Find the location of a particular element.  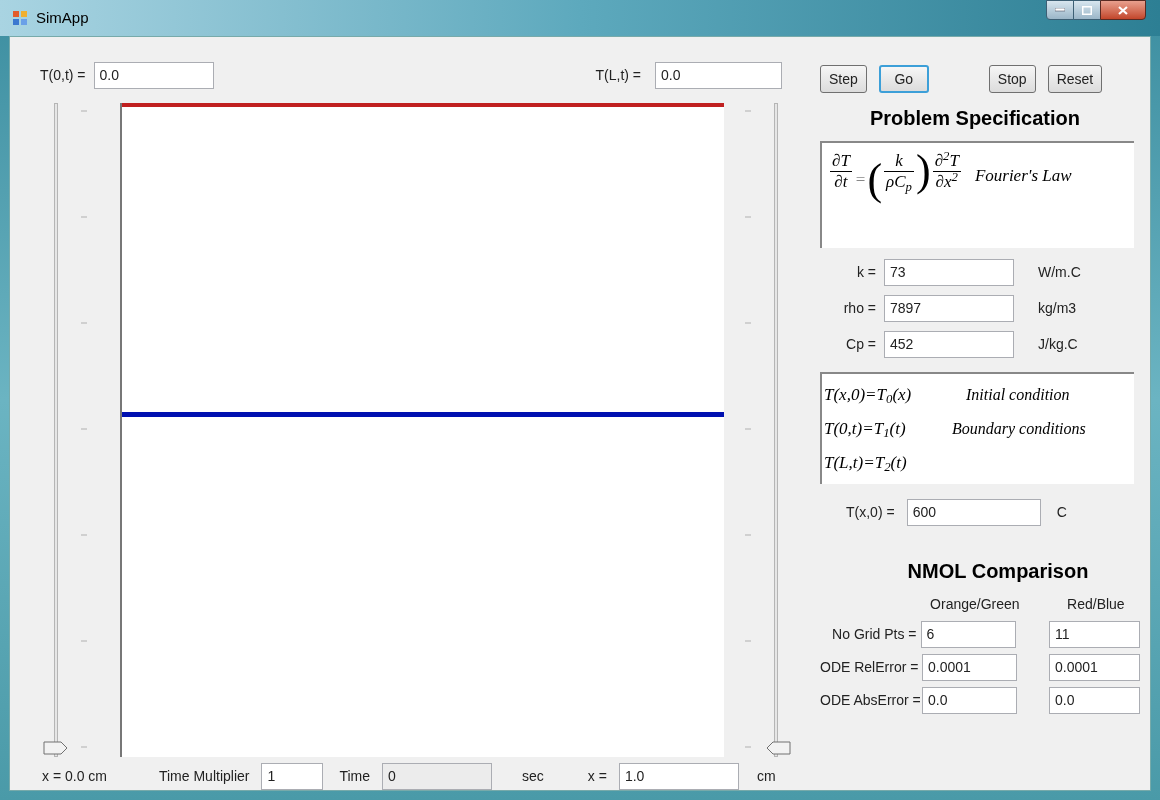

minimize-button is located at coordinates (1060, 10).